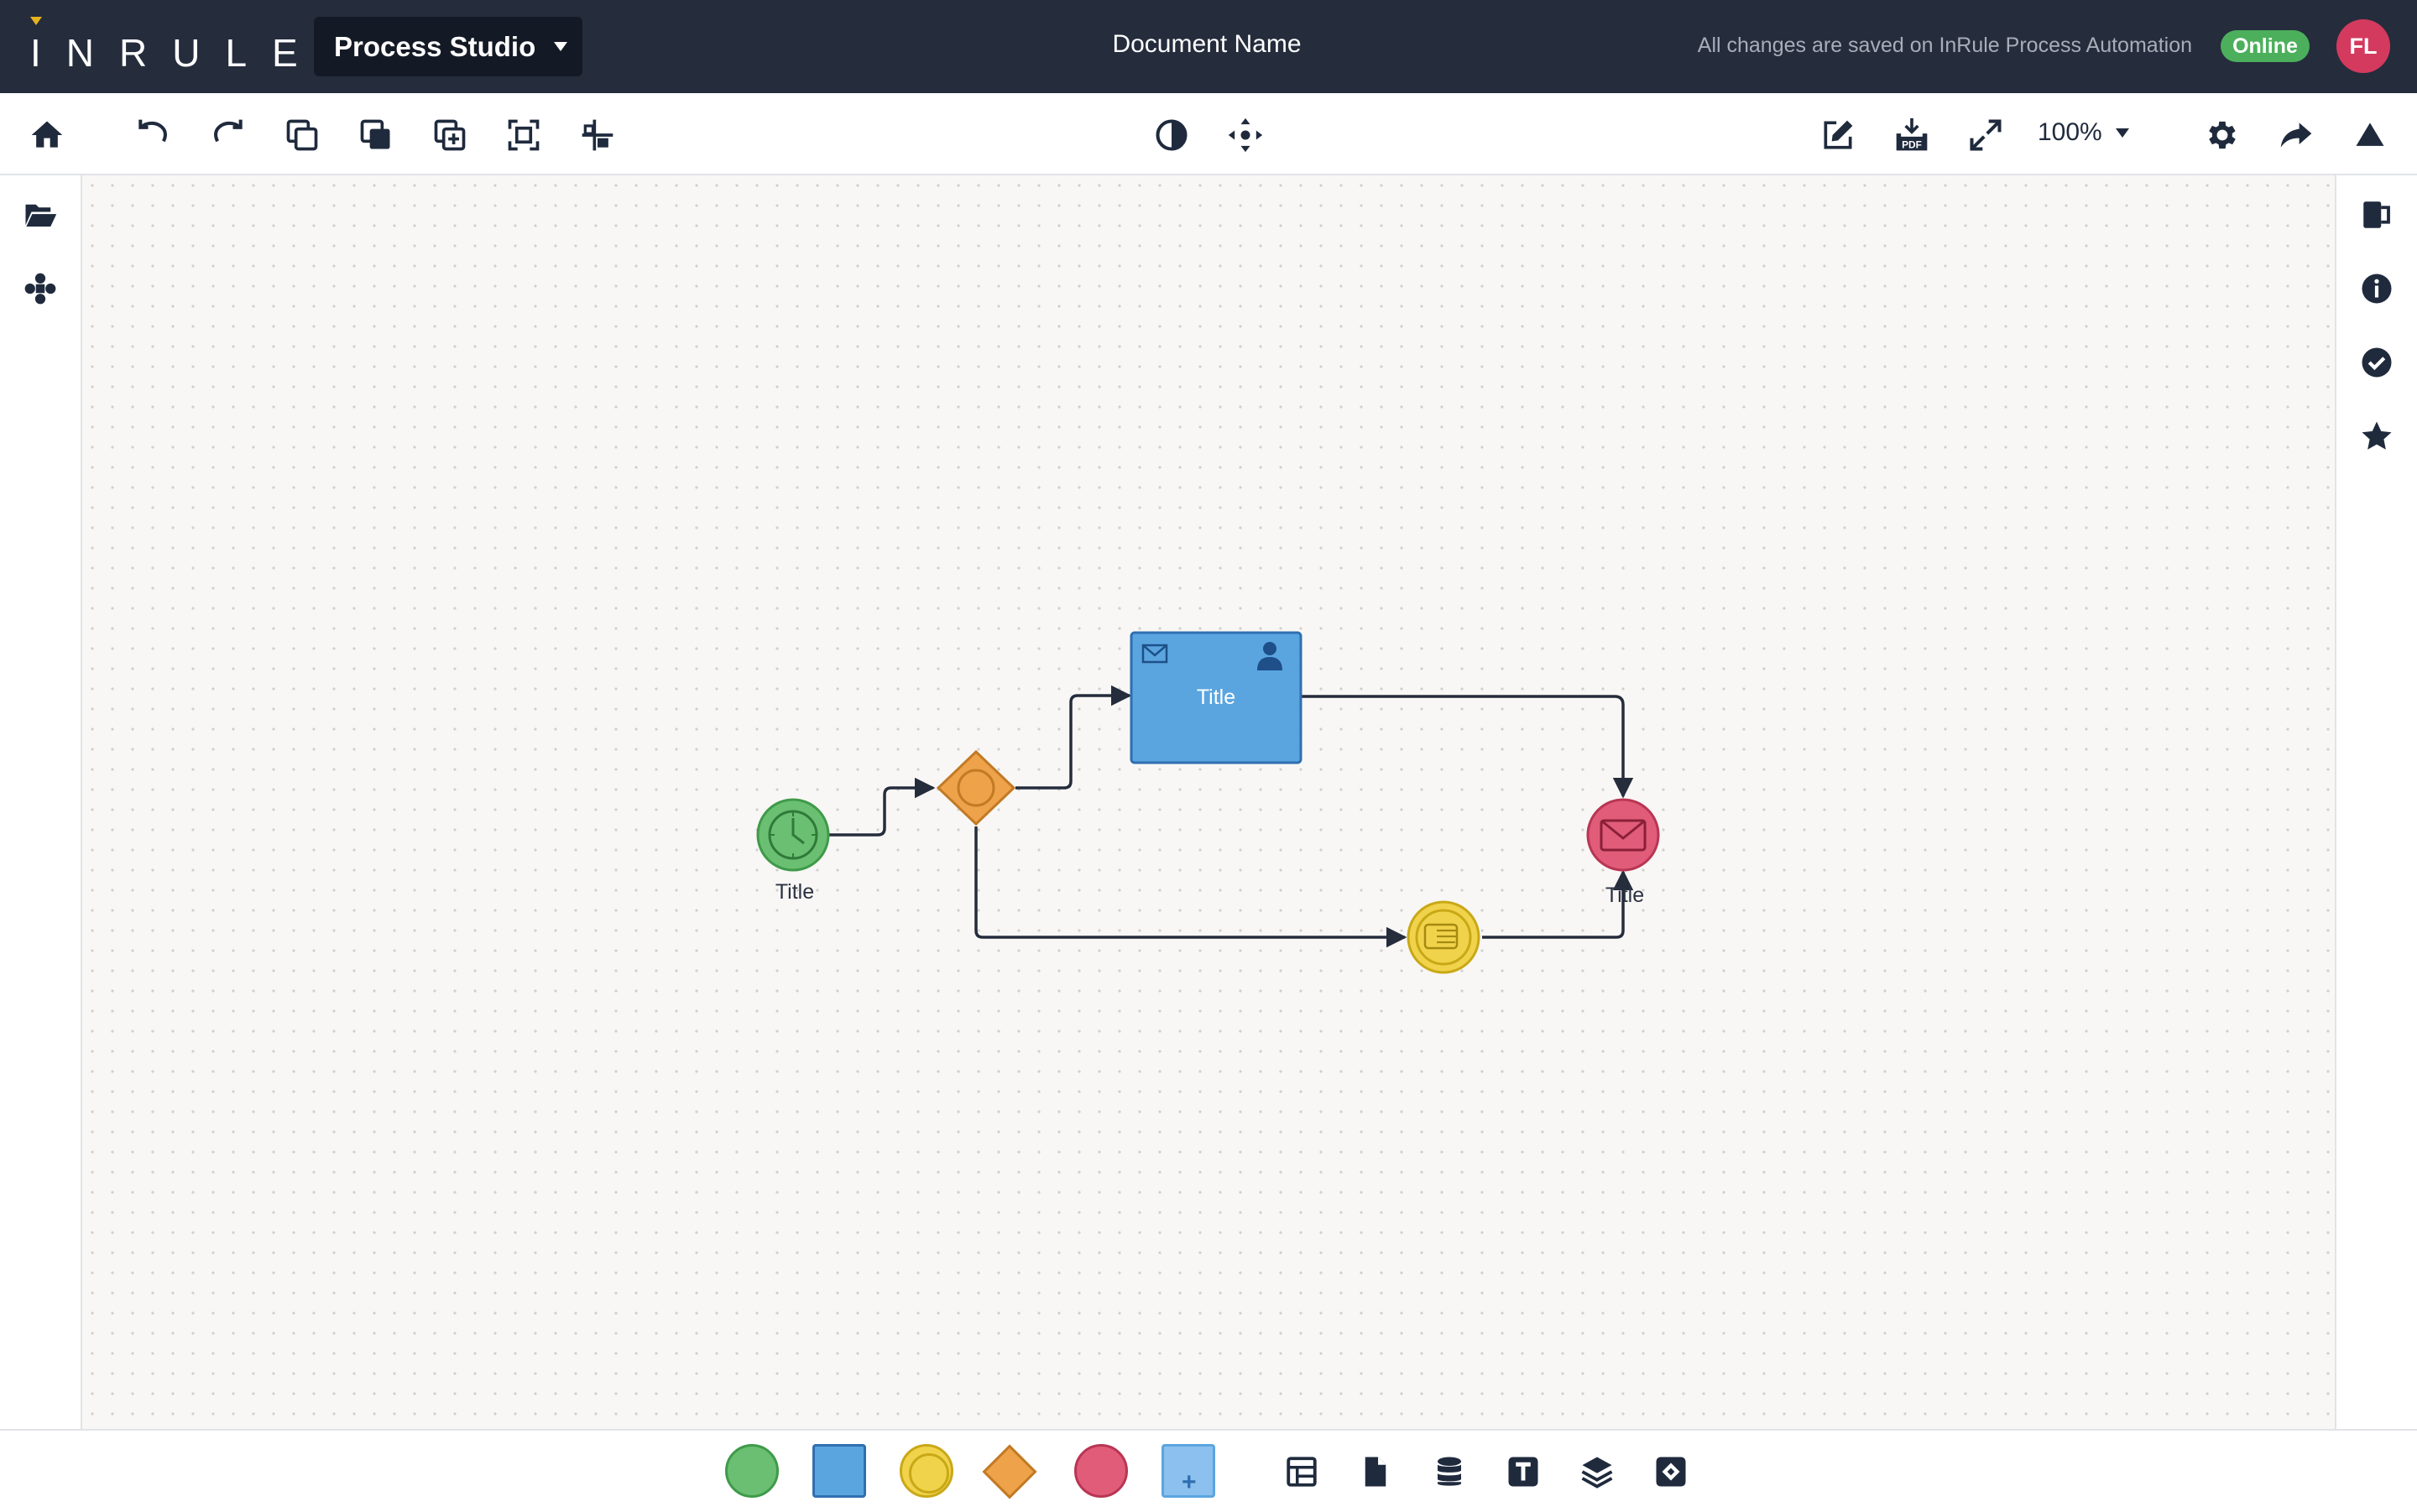 Image resolution: width=2417 pixels, height=1512 pixels. I want to click on add-copy-icon, so click(450, 135).